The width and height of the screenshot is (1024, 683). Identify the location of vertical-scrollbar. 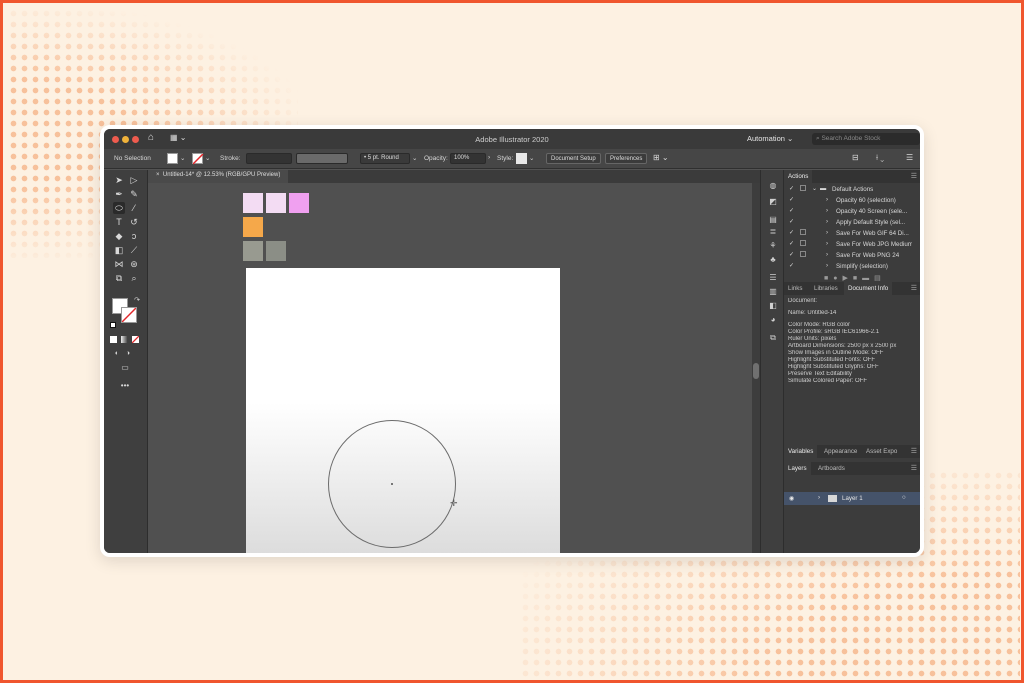
(756, 368).